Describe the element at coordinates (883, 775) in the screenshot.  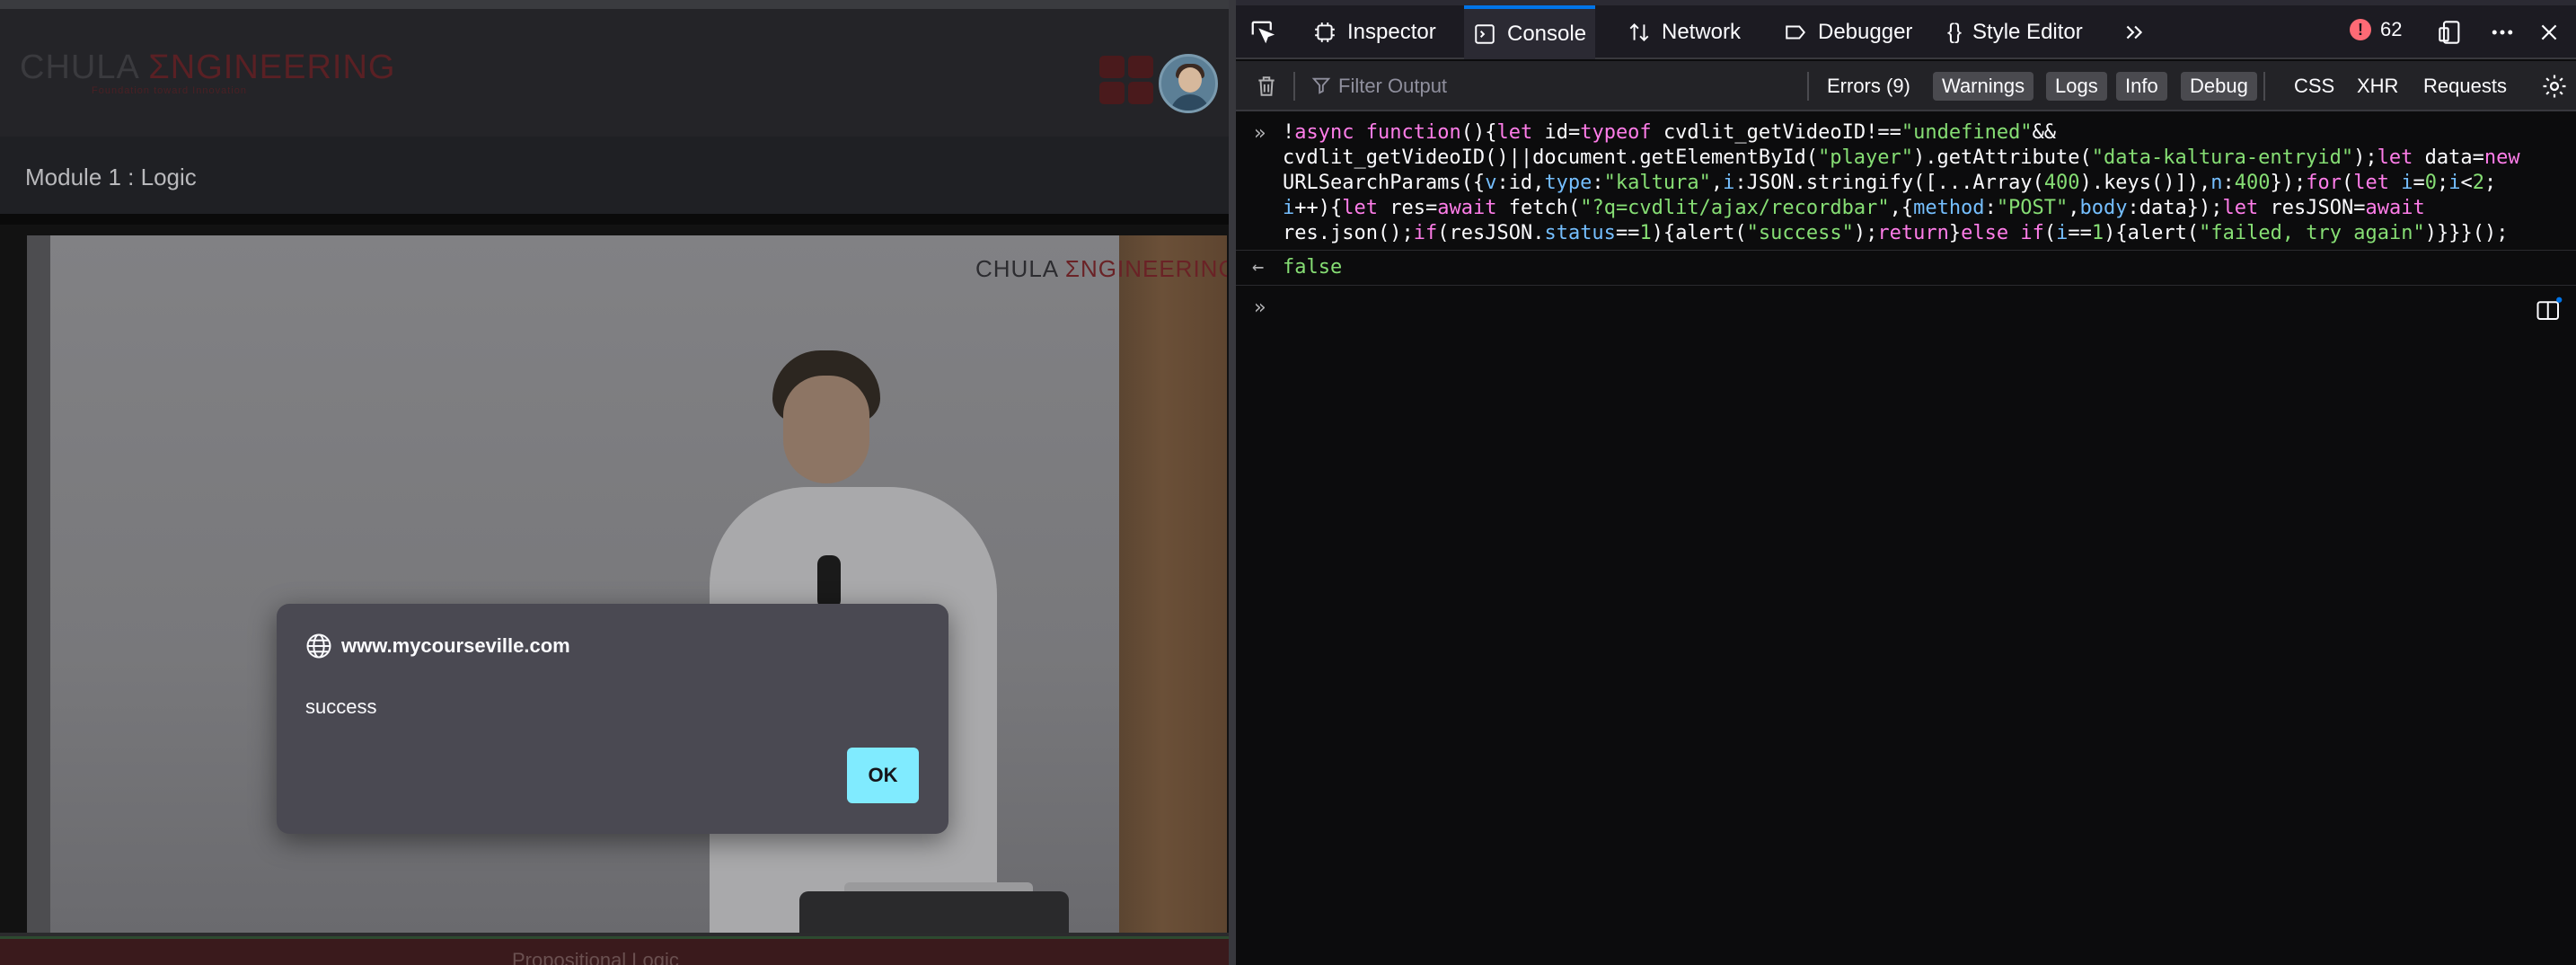
I see `ok-button: OK` at that location.